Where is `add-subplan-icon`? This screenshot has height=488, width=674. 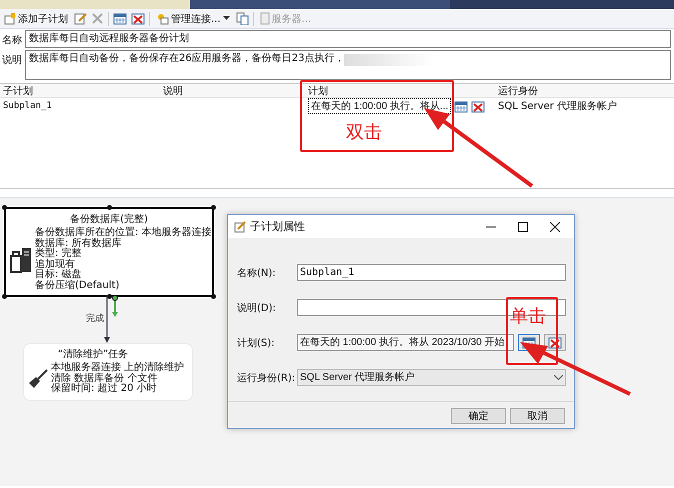
add-subplan-icon is located at coordinates (10, 18).